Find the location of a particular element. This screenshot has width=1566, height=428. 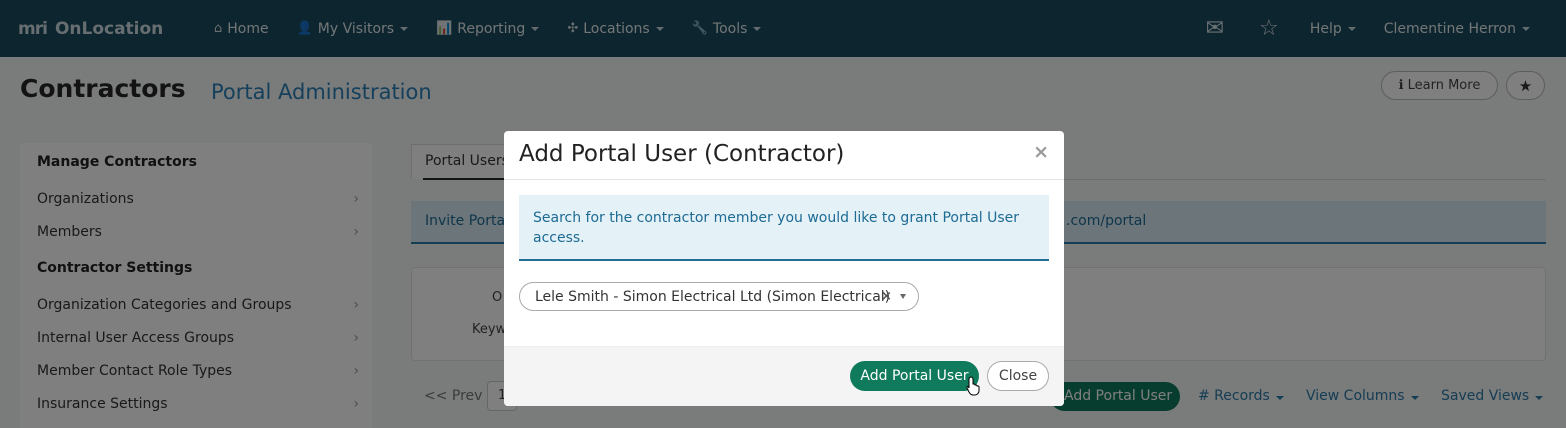

chevron-down-icon is located at coordinates (903, 296).